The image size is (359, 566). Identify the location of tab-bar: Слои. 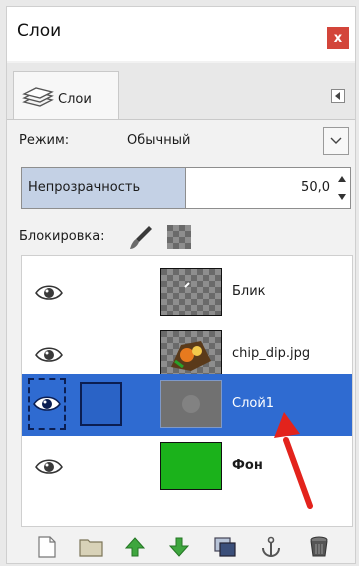
(181, 91).